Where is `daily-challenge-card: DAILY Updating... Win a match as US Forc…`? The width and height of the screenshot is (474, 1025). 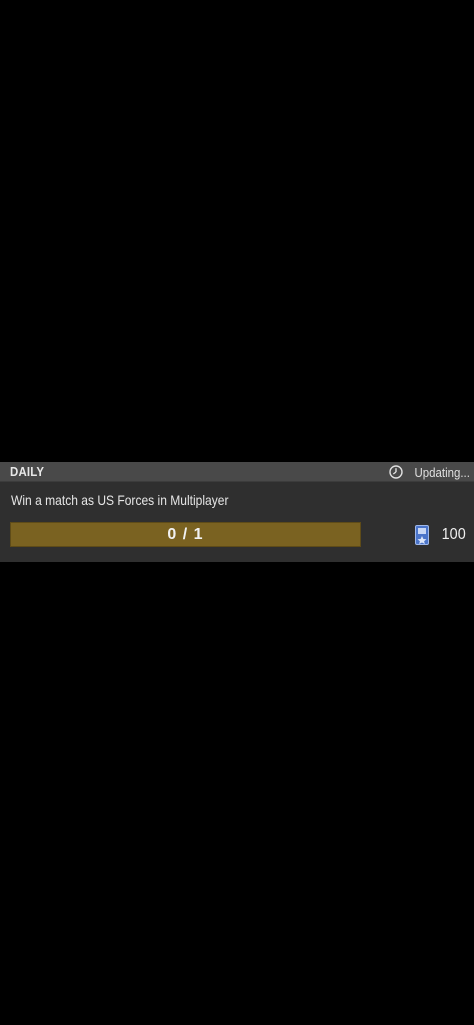
daily-challenge-card: DAILY Updating... Win a match as US Forc… is located at coordinates (237, 512).